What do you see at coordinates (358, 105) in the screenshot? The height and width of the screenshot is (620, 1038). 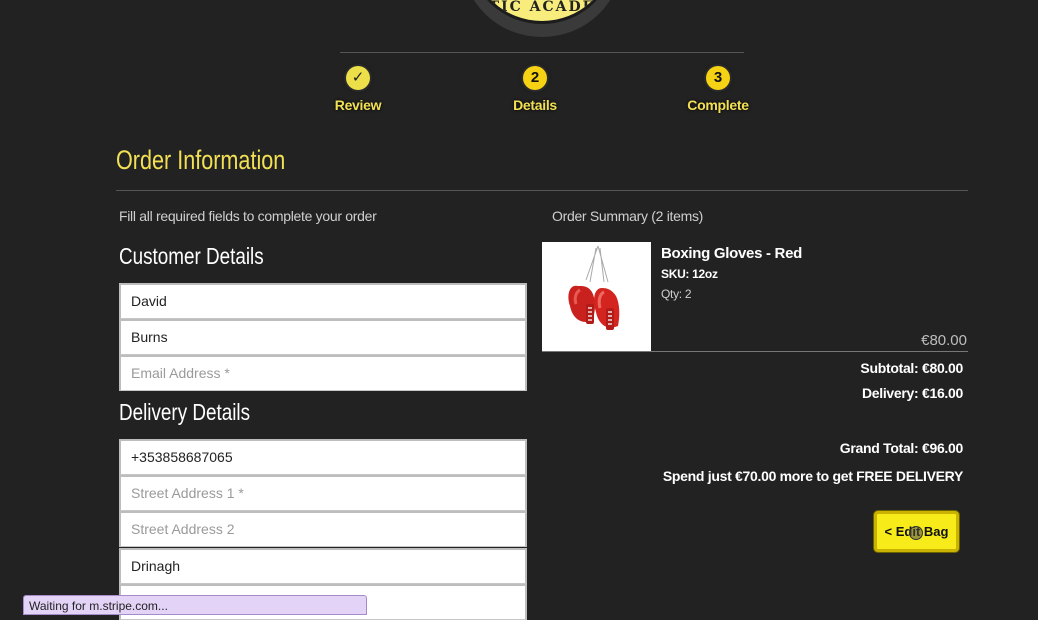 I see `step-label: Review` at bounding box center [358, 105].